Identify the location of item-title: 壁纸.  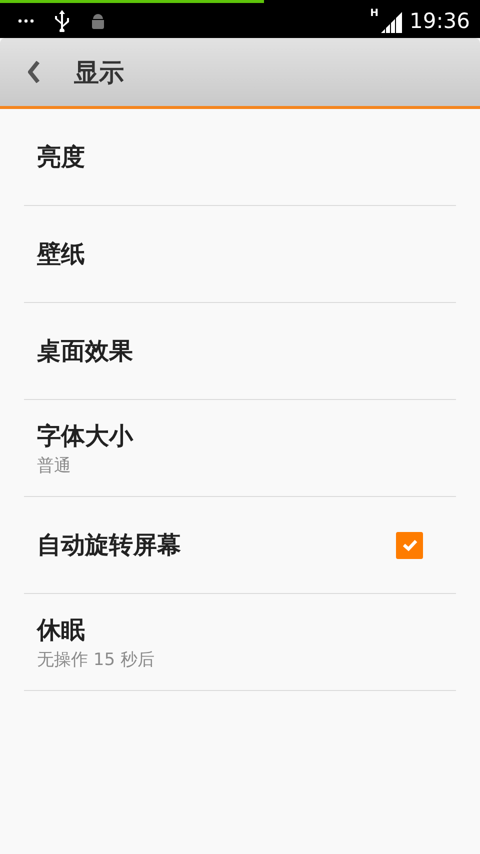
(61, 254).